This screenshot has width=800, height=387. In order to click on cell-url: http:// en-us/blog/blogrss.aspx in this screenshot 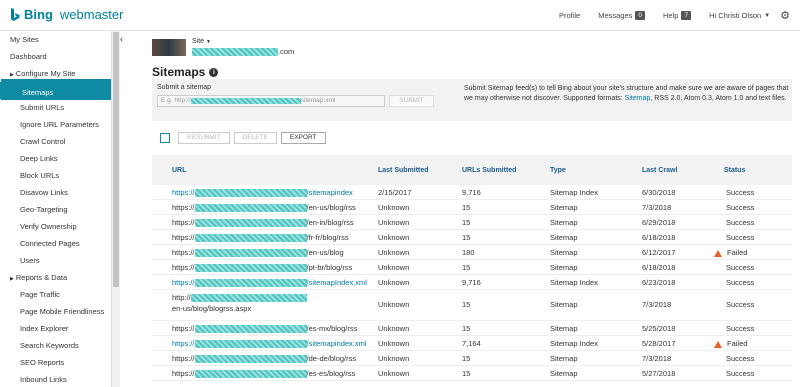, I will do `click(252, 303)`.